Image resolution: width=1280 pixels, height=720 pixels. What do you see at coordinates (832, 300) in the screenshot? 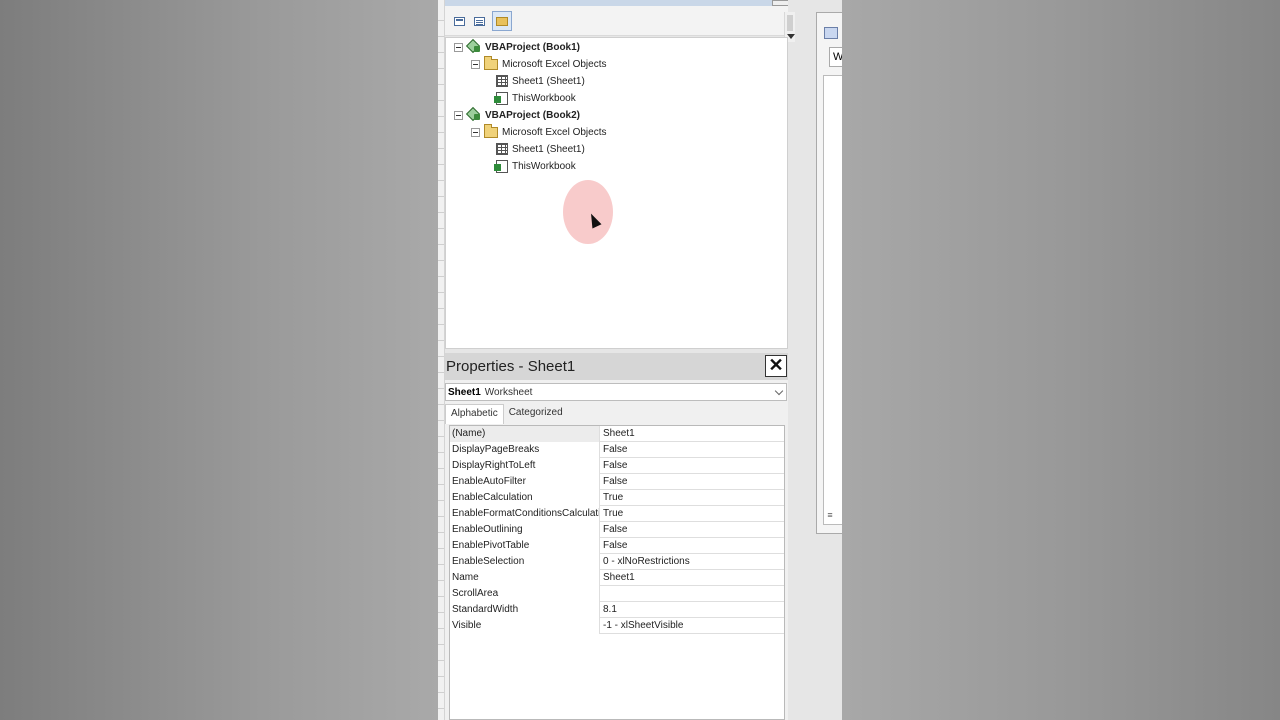
I see `code-pane` at bounding box center [832, 300].